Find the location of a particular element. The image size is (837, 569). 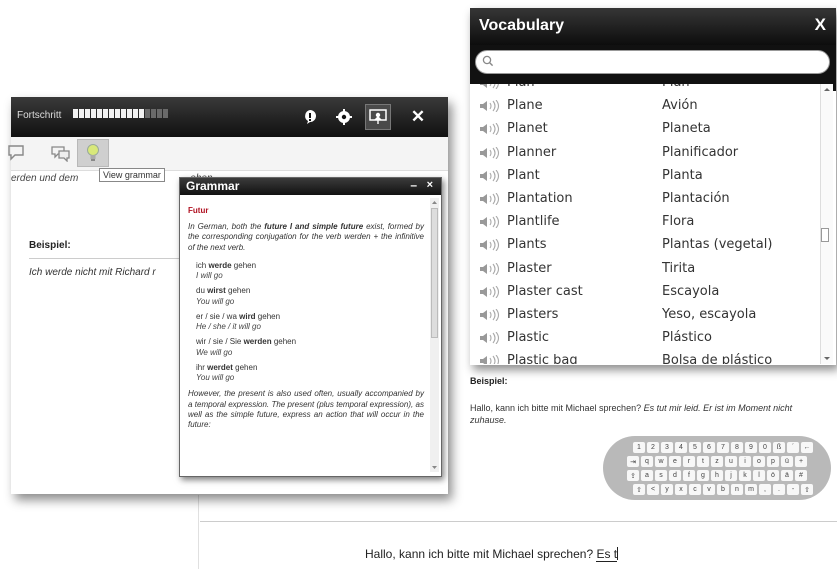

keyboard-key: ⇪ is located at coordinates (633, 475).